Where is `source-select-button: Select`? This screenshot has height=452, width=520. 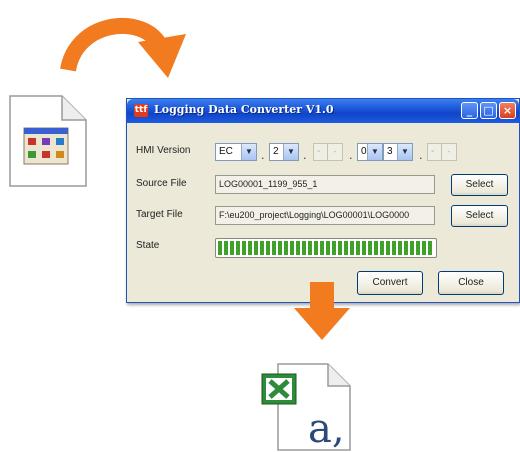 source-select-button: Select is located at coordinates (479, 185).